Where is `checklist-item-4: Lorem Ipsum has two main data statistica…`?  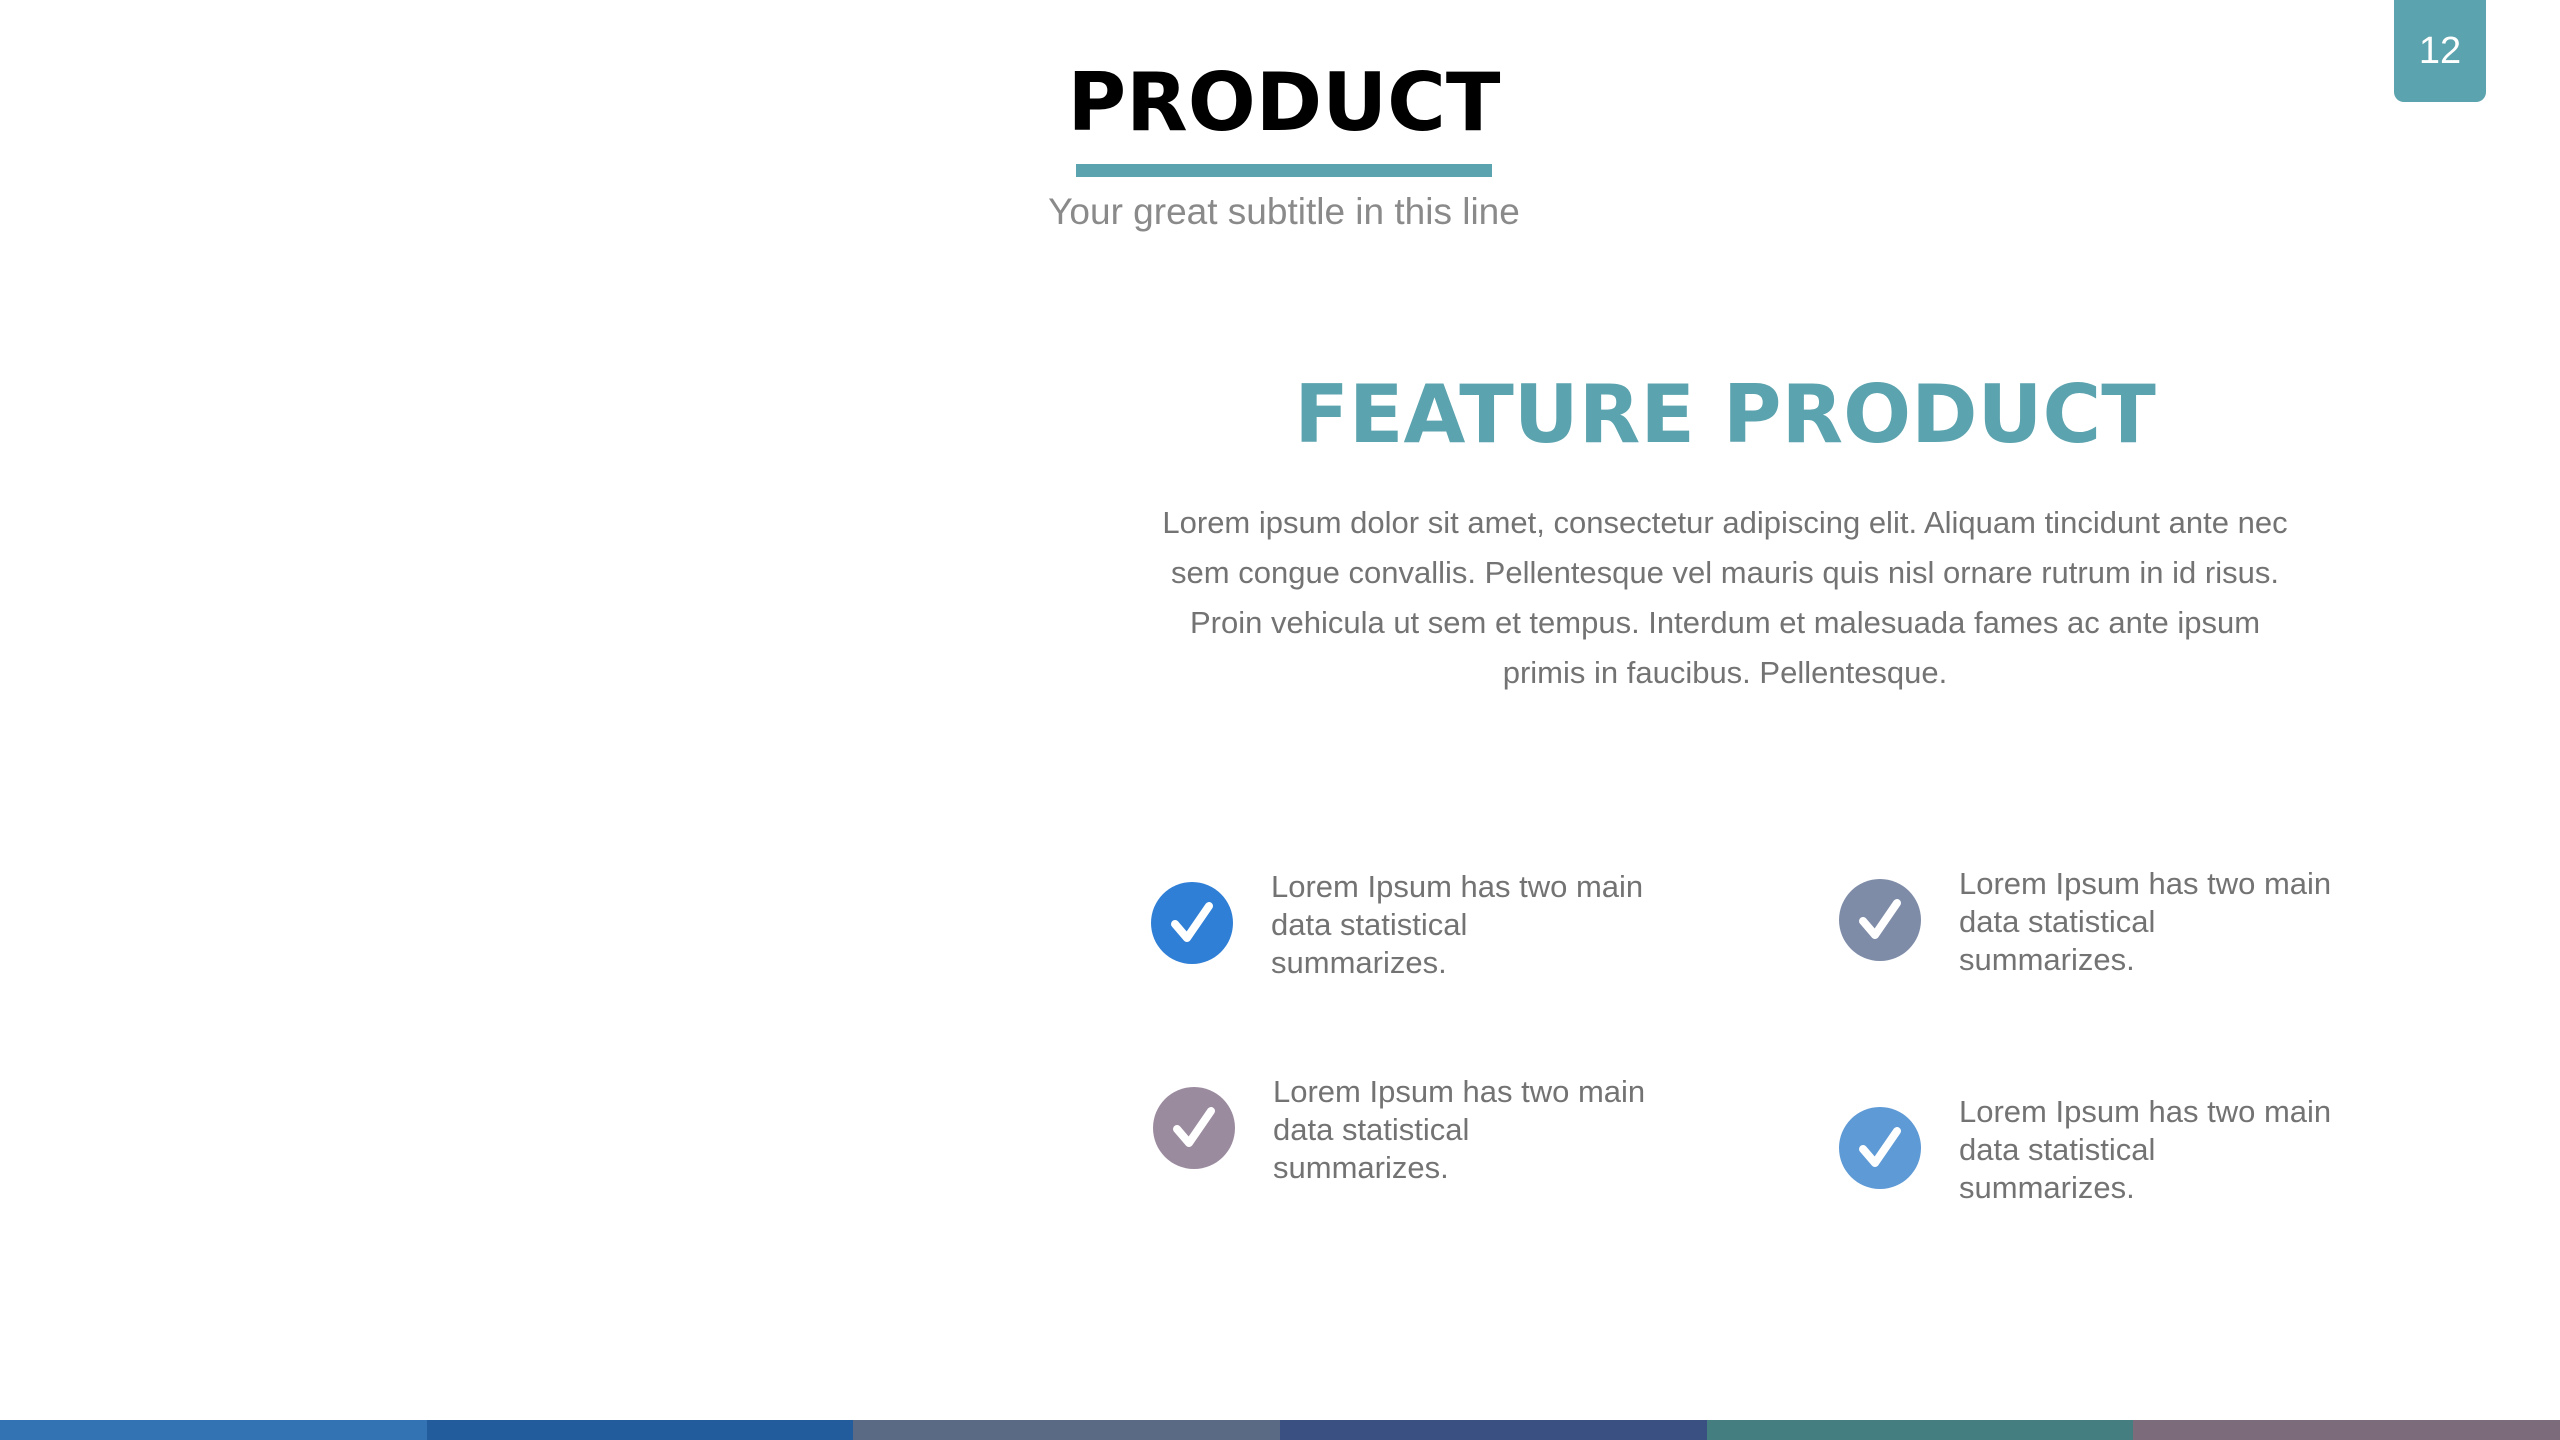
checklist-item-4: Lorem Ipsum has two main data statistica… is located at coordinates (2099, 1165).